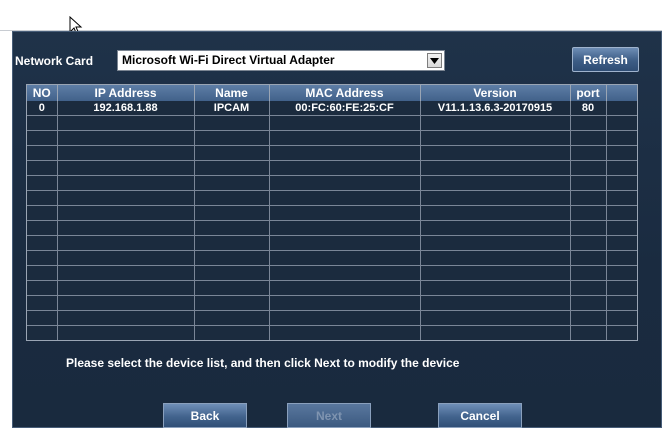  What do you see at coordinates (232, 93) in the screenshot?
I see `column-header-name: Name` at bounding box center [232, 93].